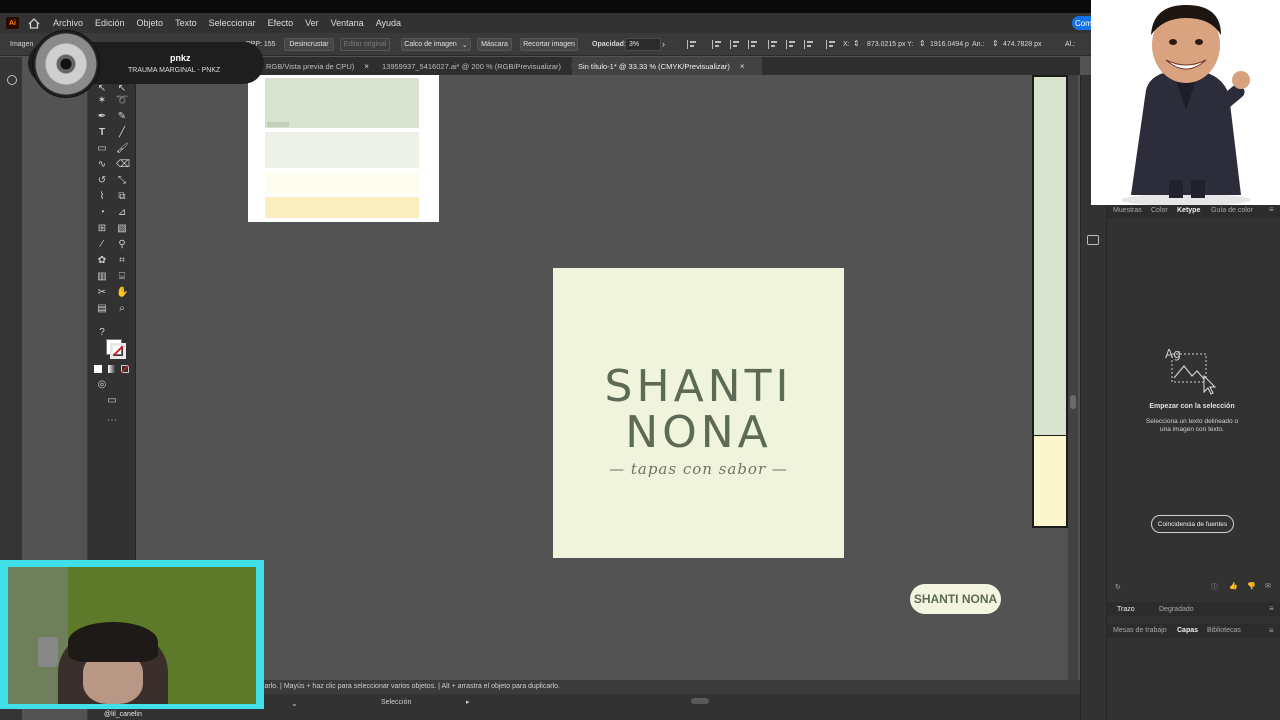 The image size is (1280, 720). I want to click on mascara-button: Máscara, so click(494, 44).